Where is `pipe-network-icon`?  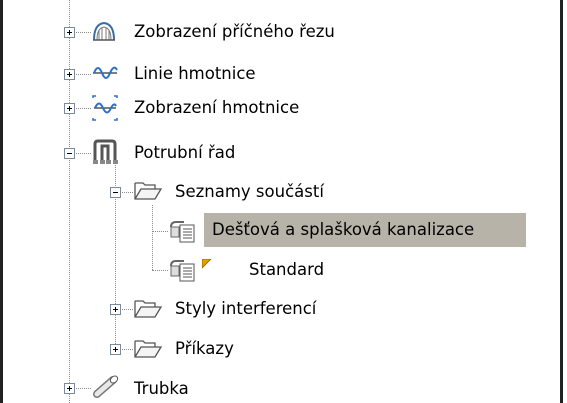 pipe-network-icon is located at coordinates (104, 151).